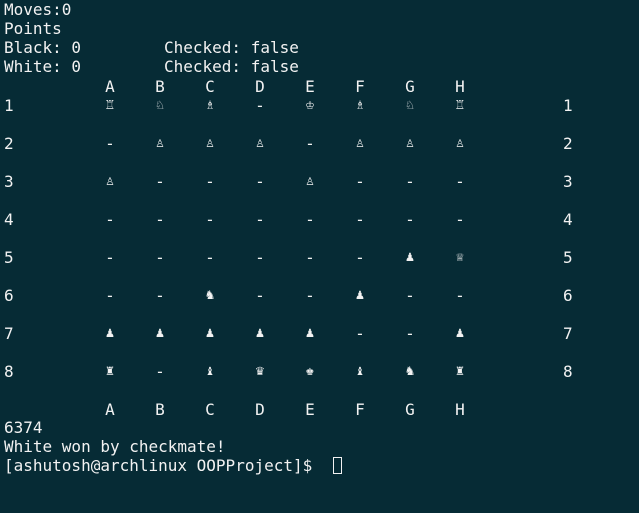  I want to click on row-label-left-1: 1, so click(9, 105).